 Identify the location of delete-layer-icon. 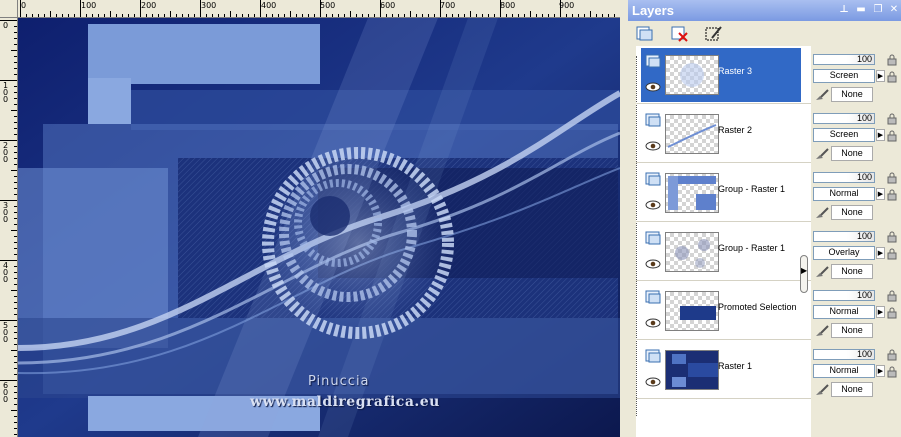
(680, 33).